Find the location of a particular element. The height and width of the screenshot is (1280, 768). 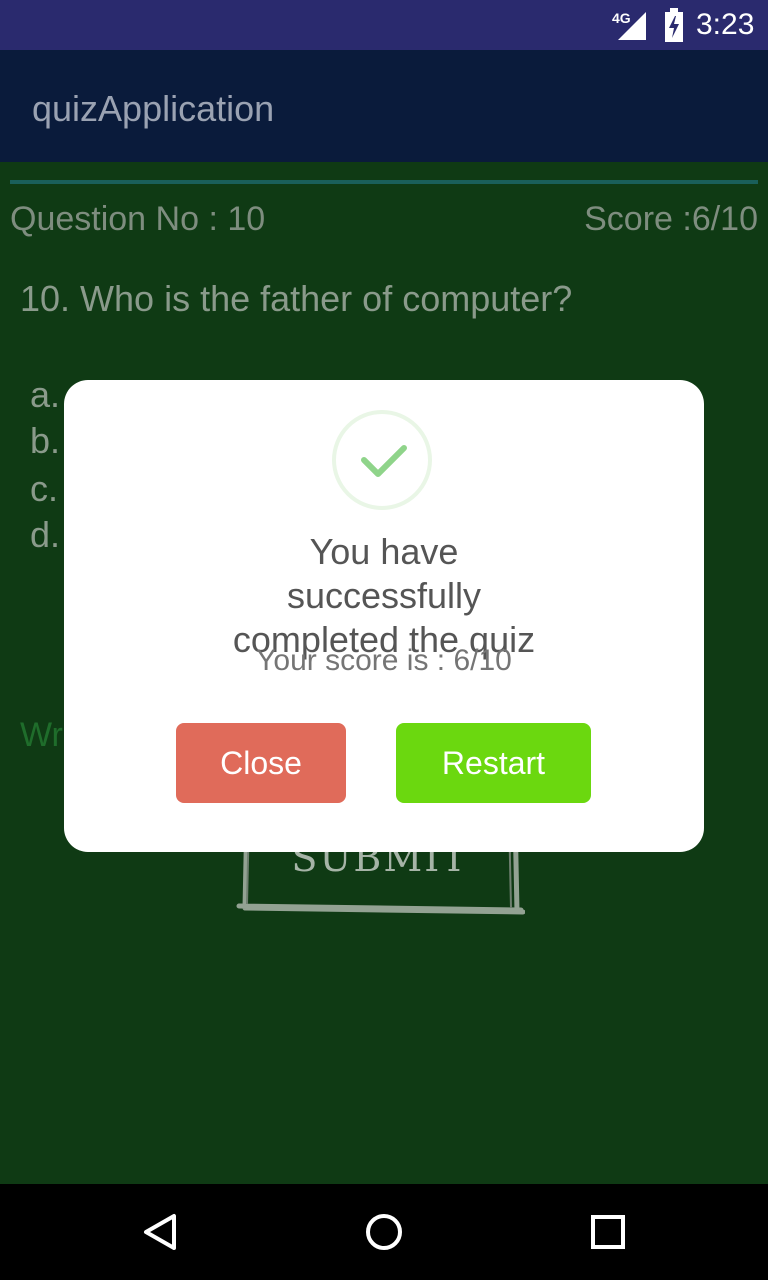

success-circle is located at coordinates (382, 460).